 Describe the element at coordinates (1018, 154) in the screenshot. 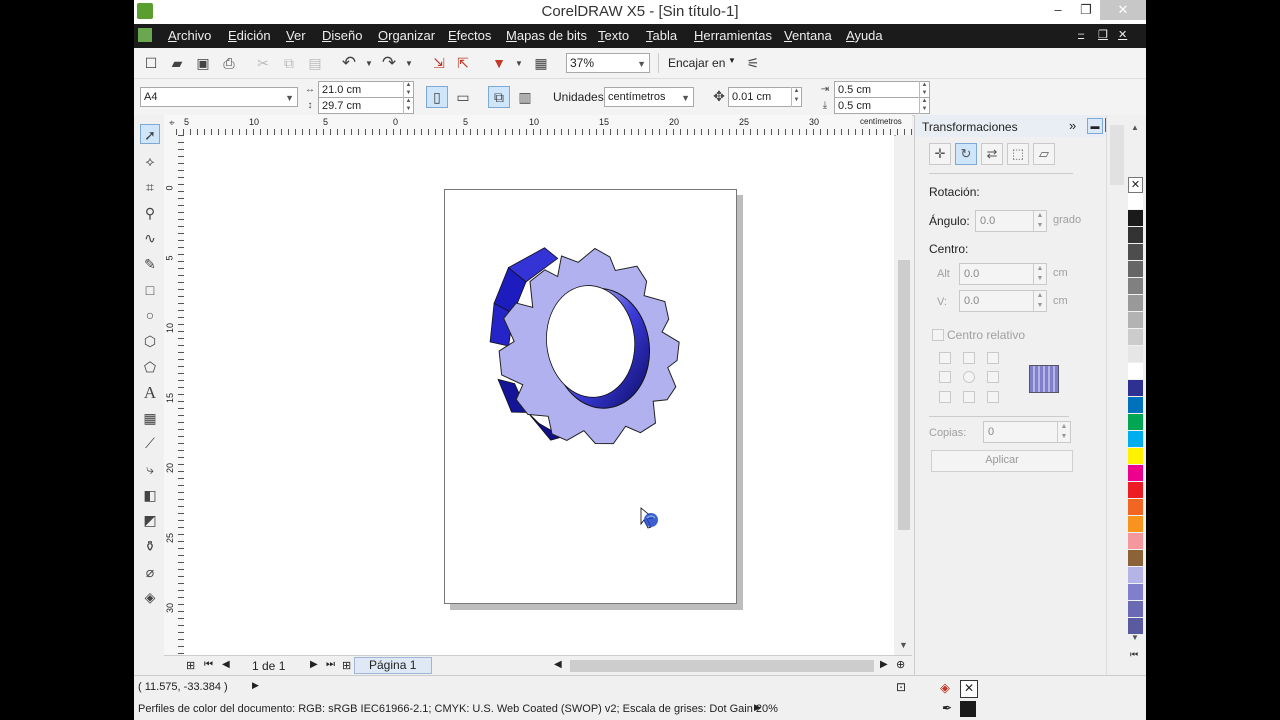

I see `size-tab-icon: ⬚` at that location.